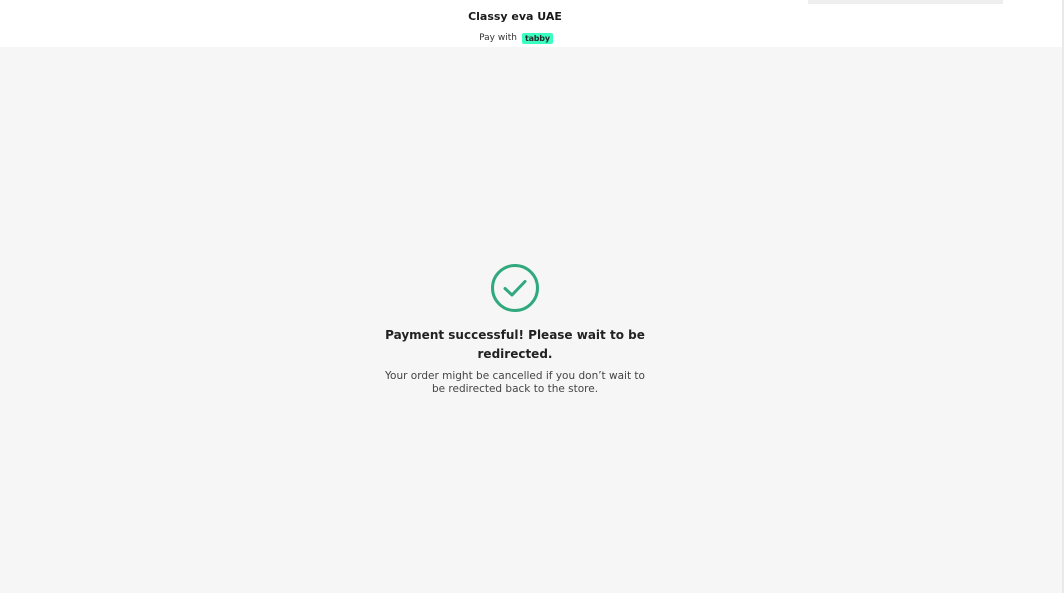  Describe the element at coordinates (537, 38) in the screenshot. I see `tabby-logo: tabby` at that location.